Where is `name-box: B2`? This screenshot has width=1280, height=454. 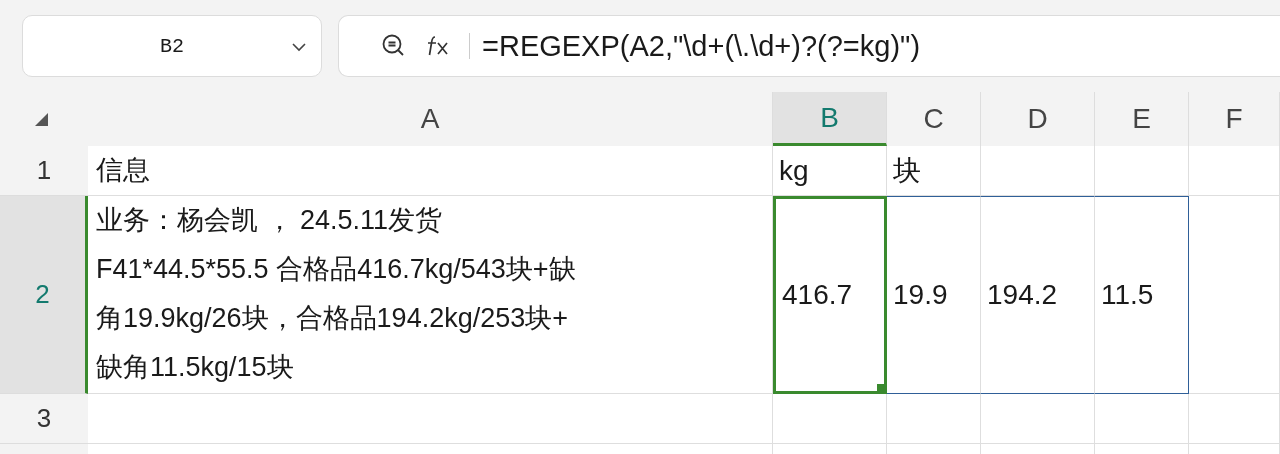 name-box: B2 is located at coordinates (172, 46).